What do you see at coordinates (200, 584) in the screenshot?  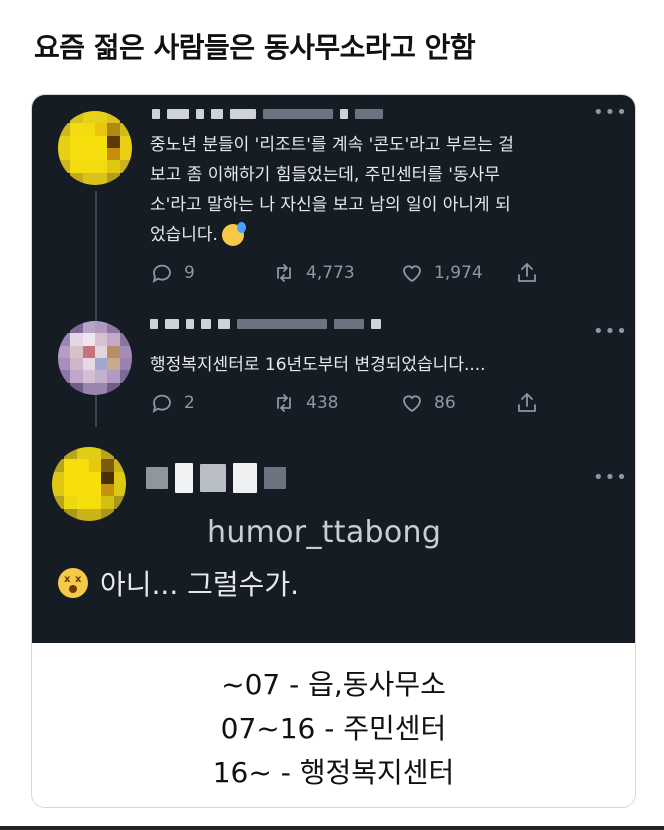 I see `reply-text: 아니... 그럴수가.` at bounding box center [200, 584].